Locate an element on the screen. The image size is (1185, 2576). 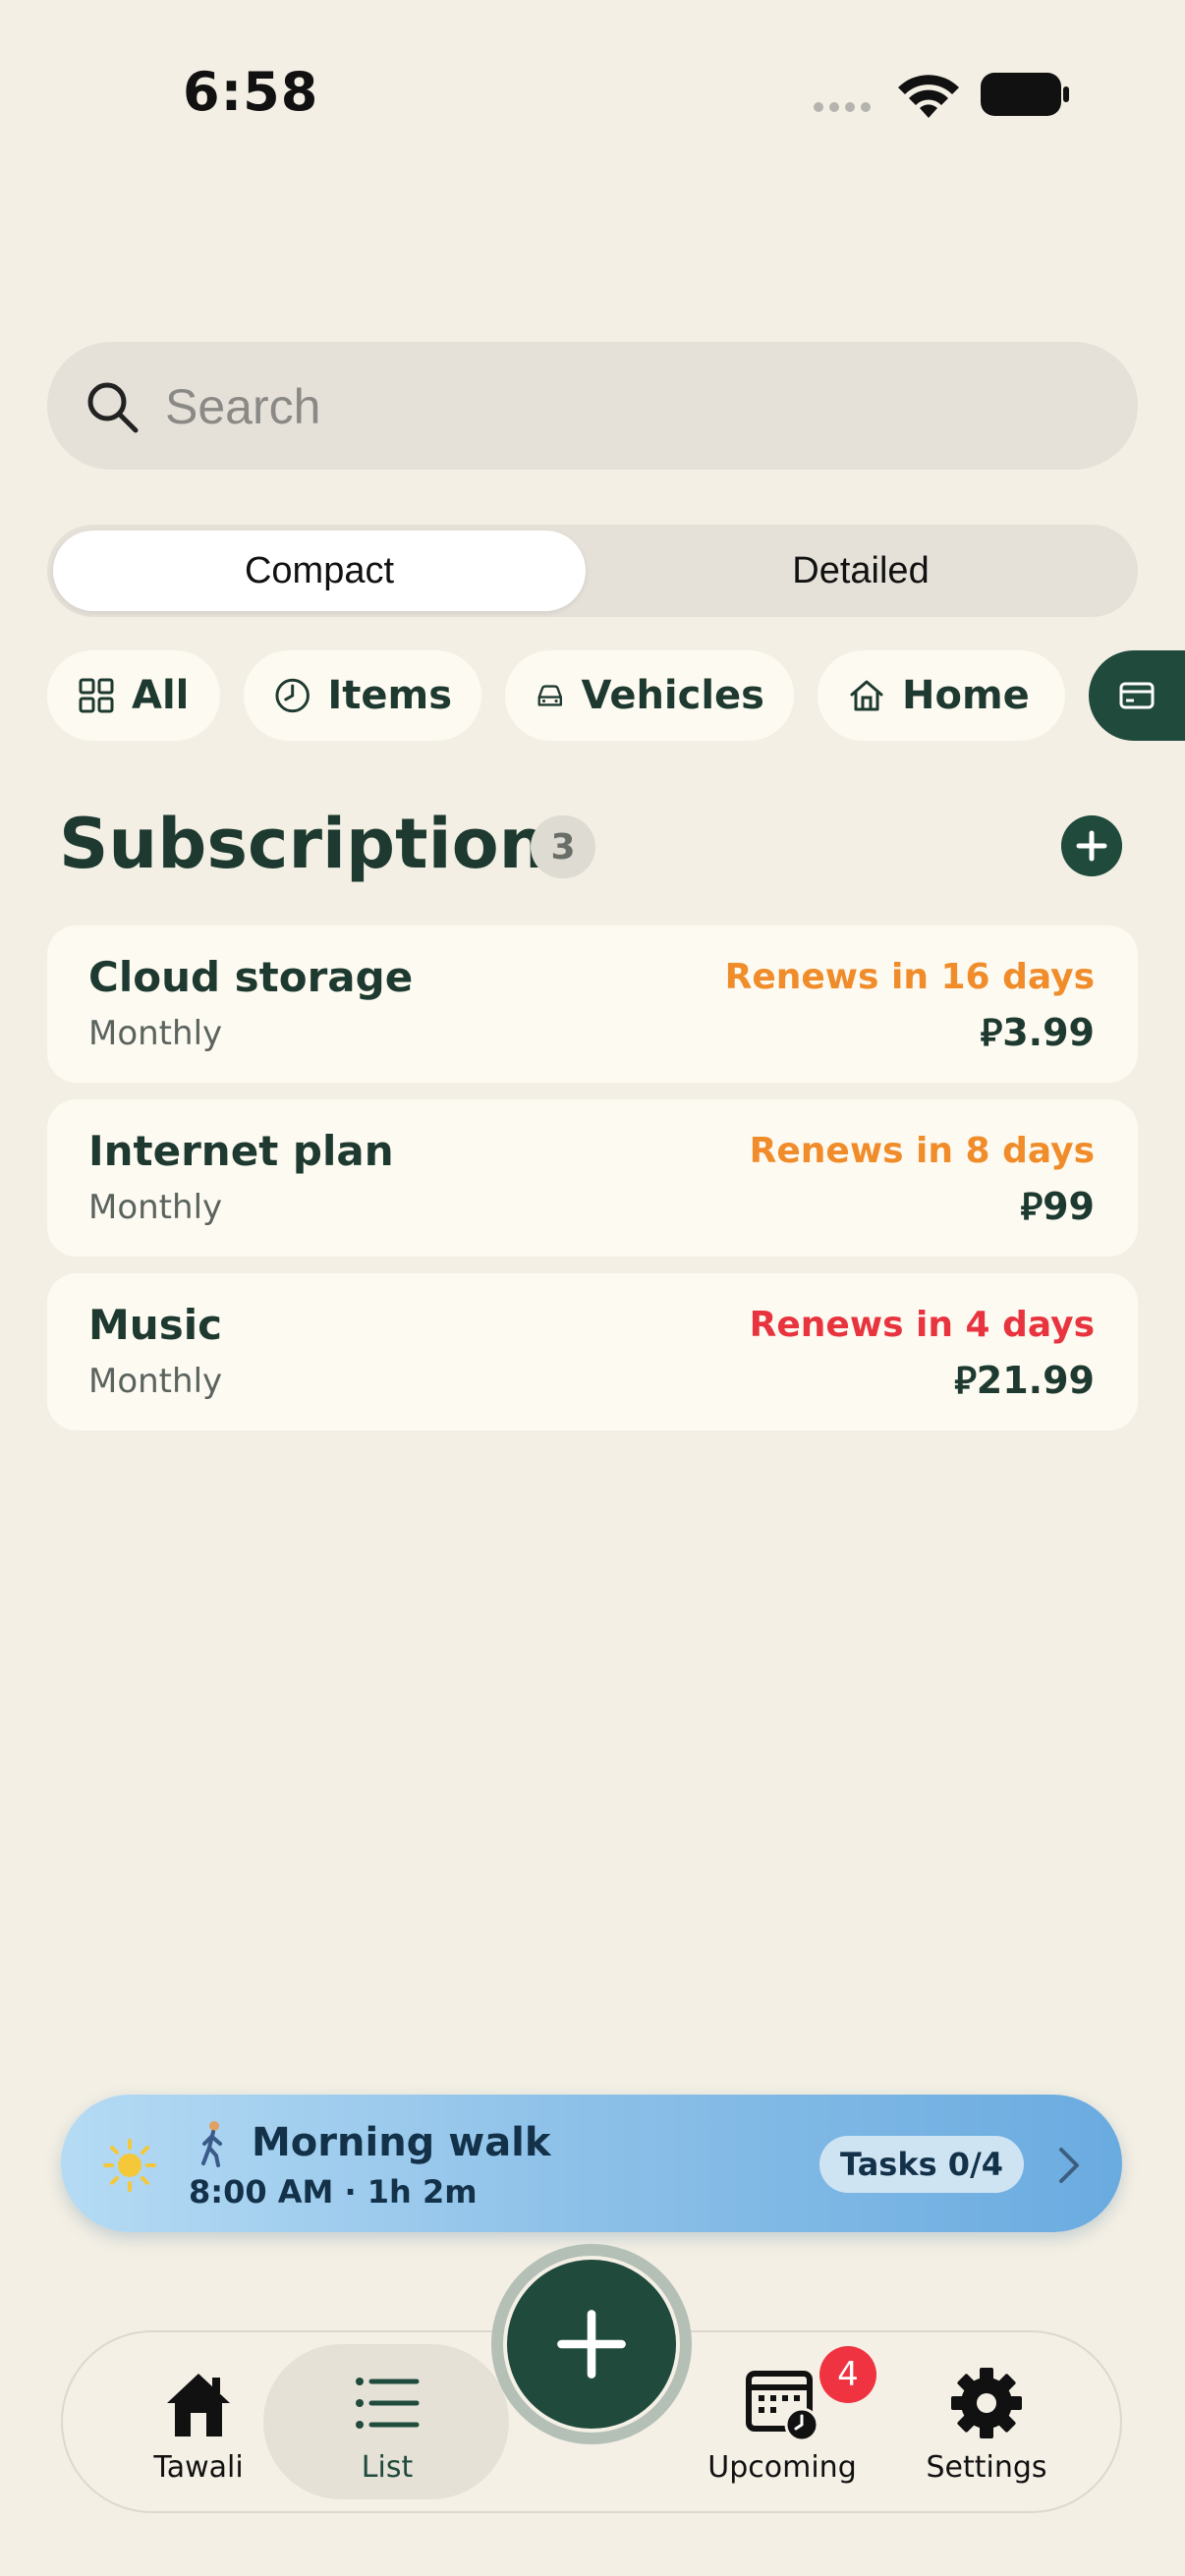
subscription-name: Internet plan is located at coordinates (241, 1151).